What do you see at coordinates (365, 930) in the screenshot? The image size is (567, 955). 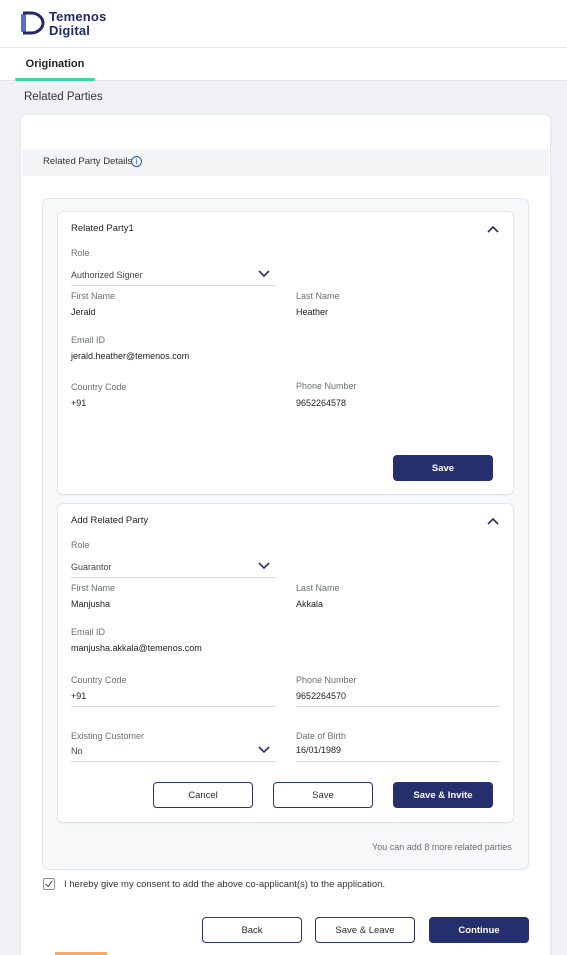 I see `save-leave-button: Save & Leave` at bounding box center [365, 930].